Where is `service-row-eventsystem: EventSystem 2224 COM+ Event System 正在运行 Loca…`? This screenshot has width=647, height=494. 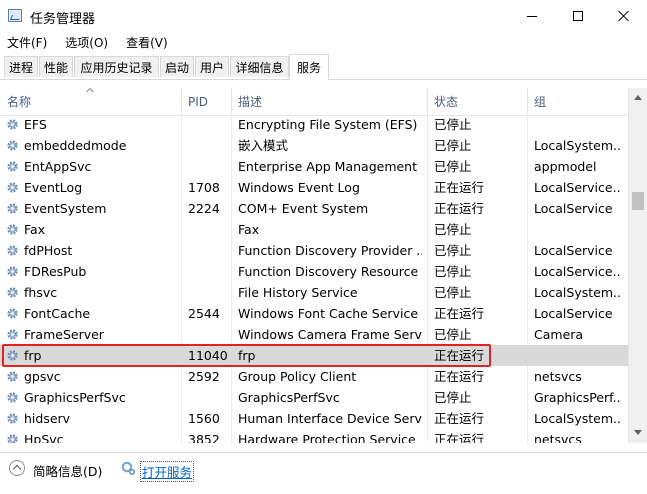 service-row-eventsystem: EventSystem 2224 COM+ Event System 正在运行 Loca… is located at coordinates (314, 208).